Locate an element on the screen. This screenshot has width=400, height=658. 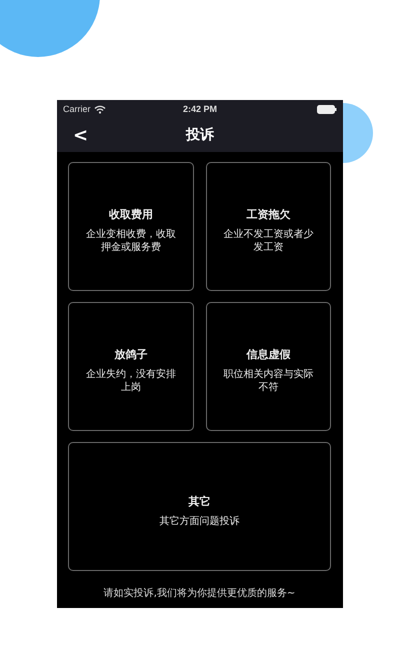
category-description: 职位相关内容与实际不符 is located at coordinates (268, 381).